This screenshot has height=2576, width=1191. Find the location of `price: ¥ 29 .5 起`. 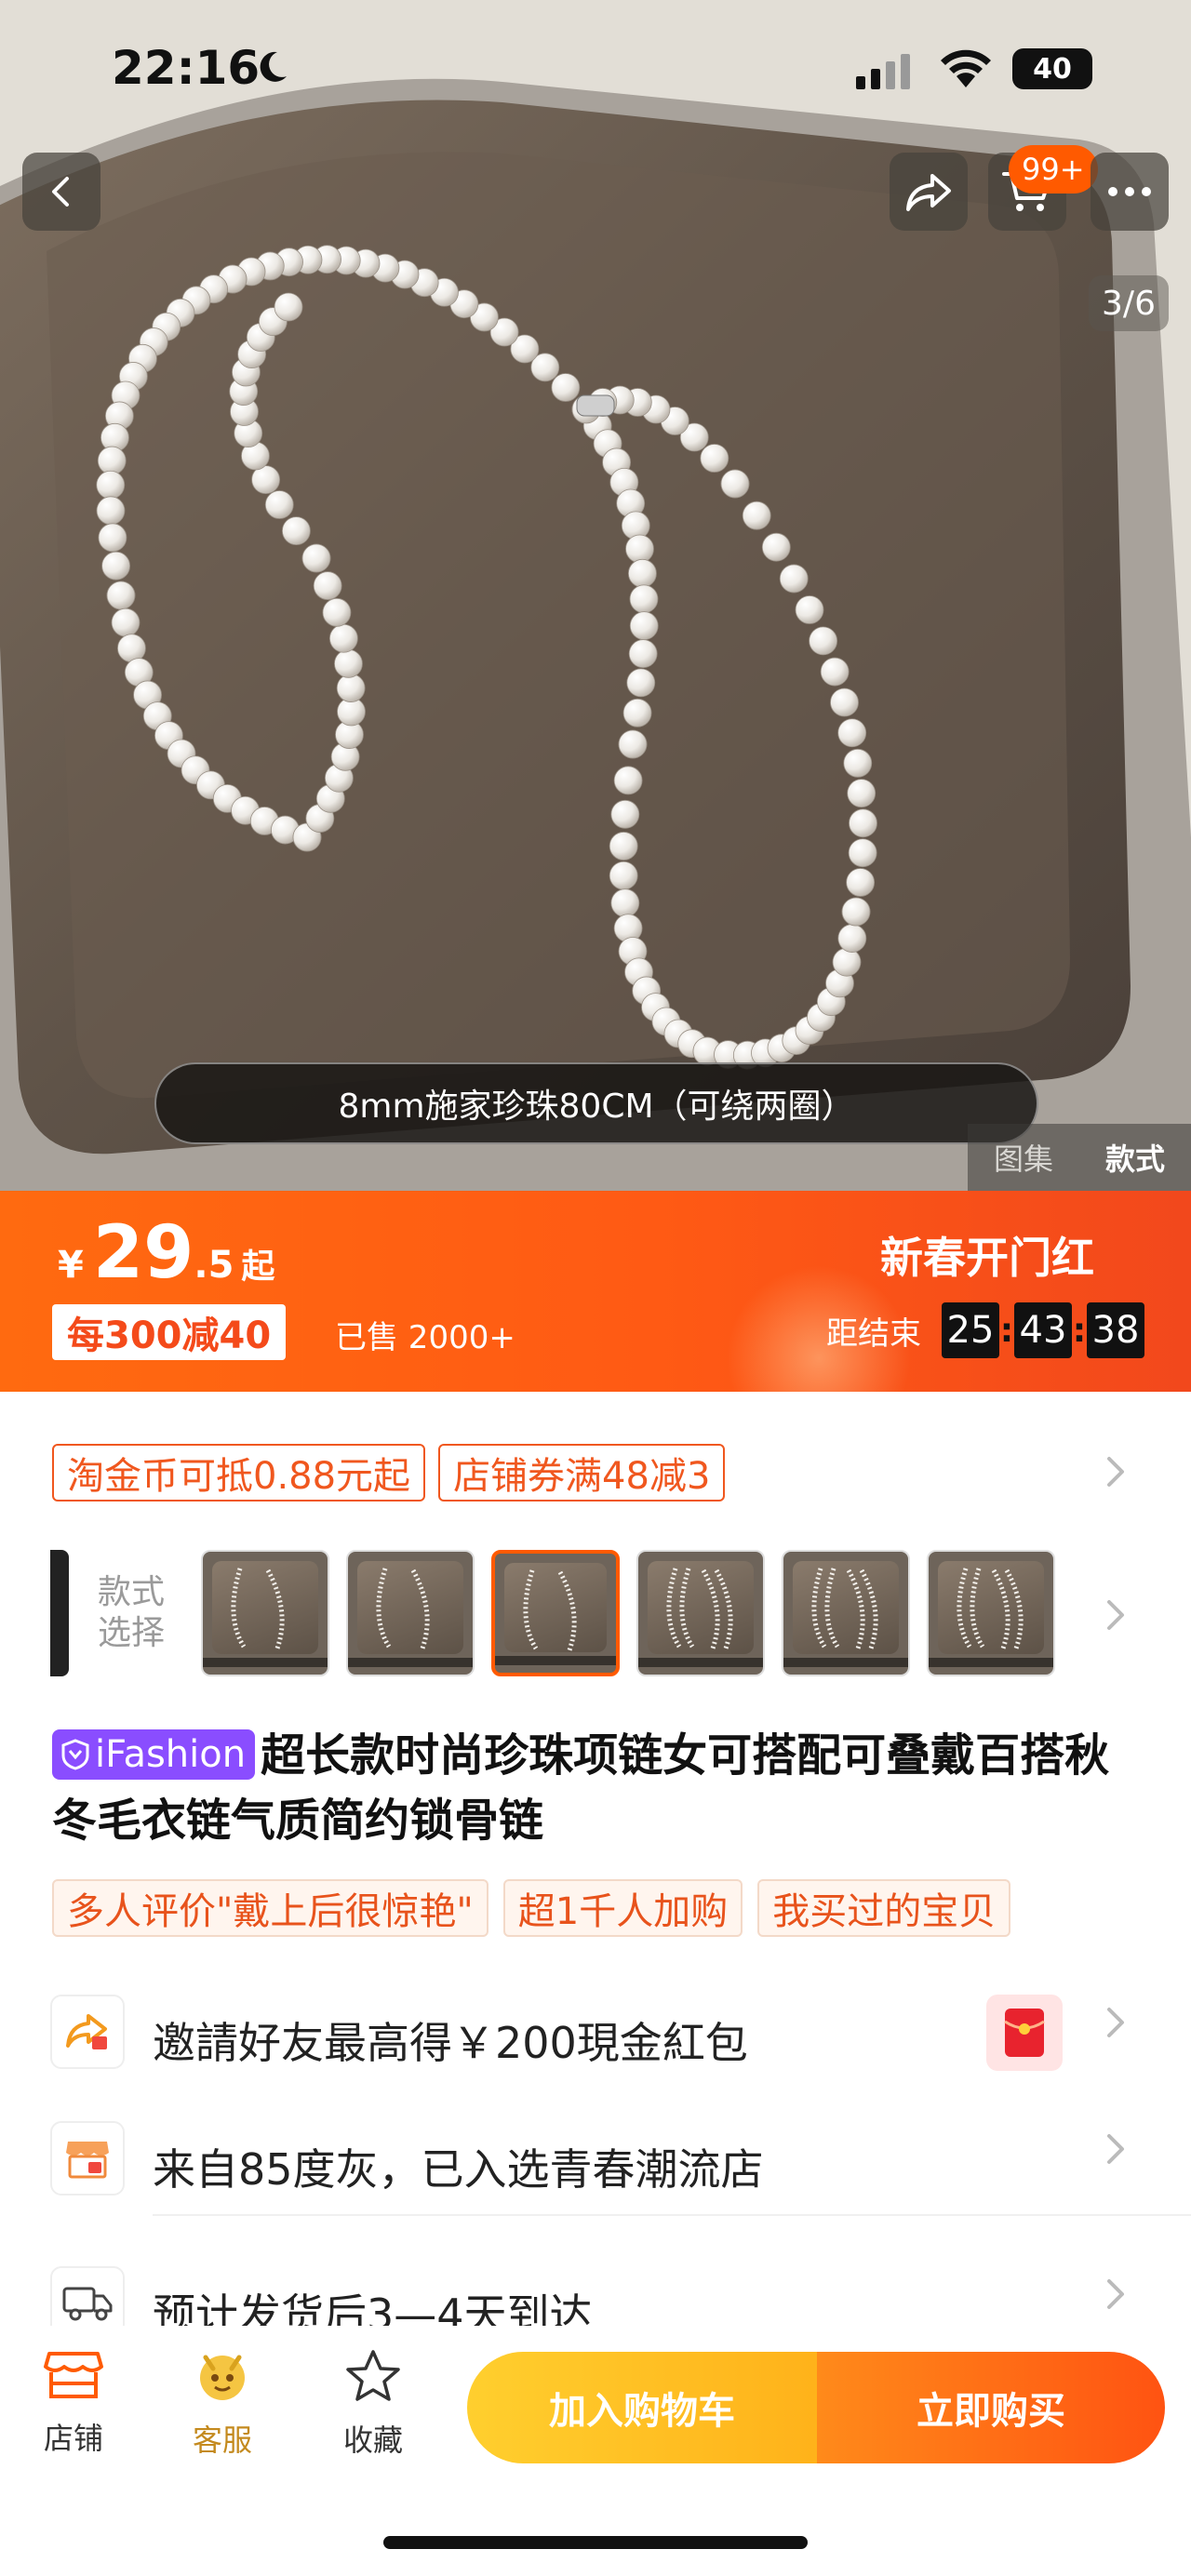

price: ¥ 29 .5 起 is located at coordinates (166, 1253).